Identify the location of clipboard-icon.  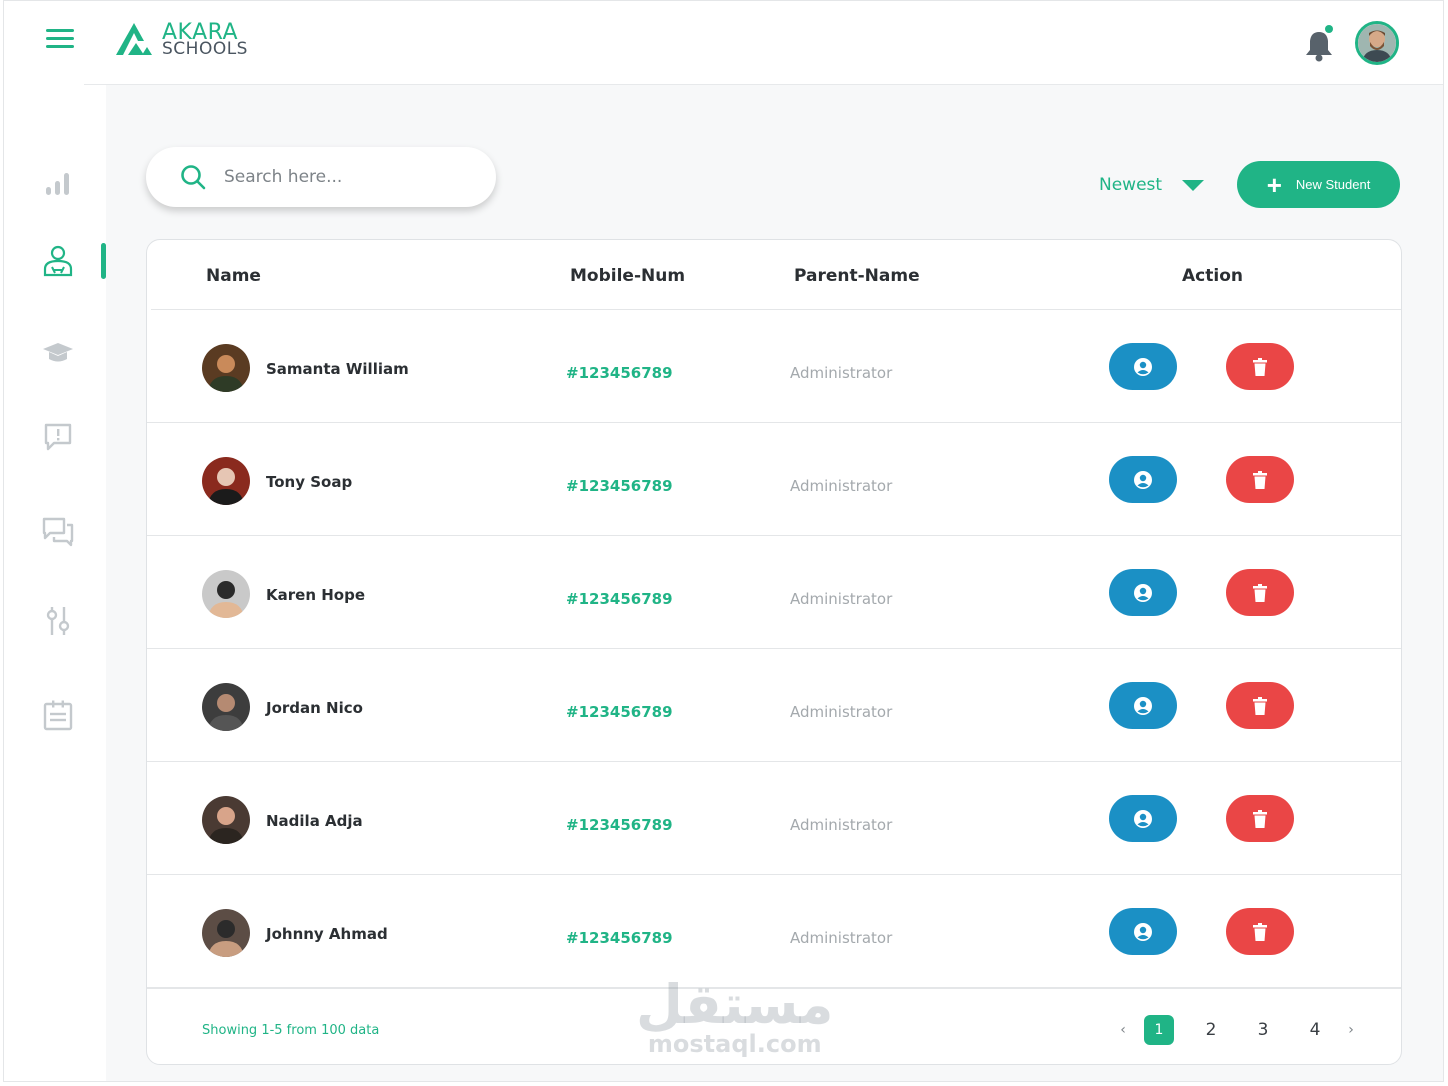
(58, 715).